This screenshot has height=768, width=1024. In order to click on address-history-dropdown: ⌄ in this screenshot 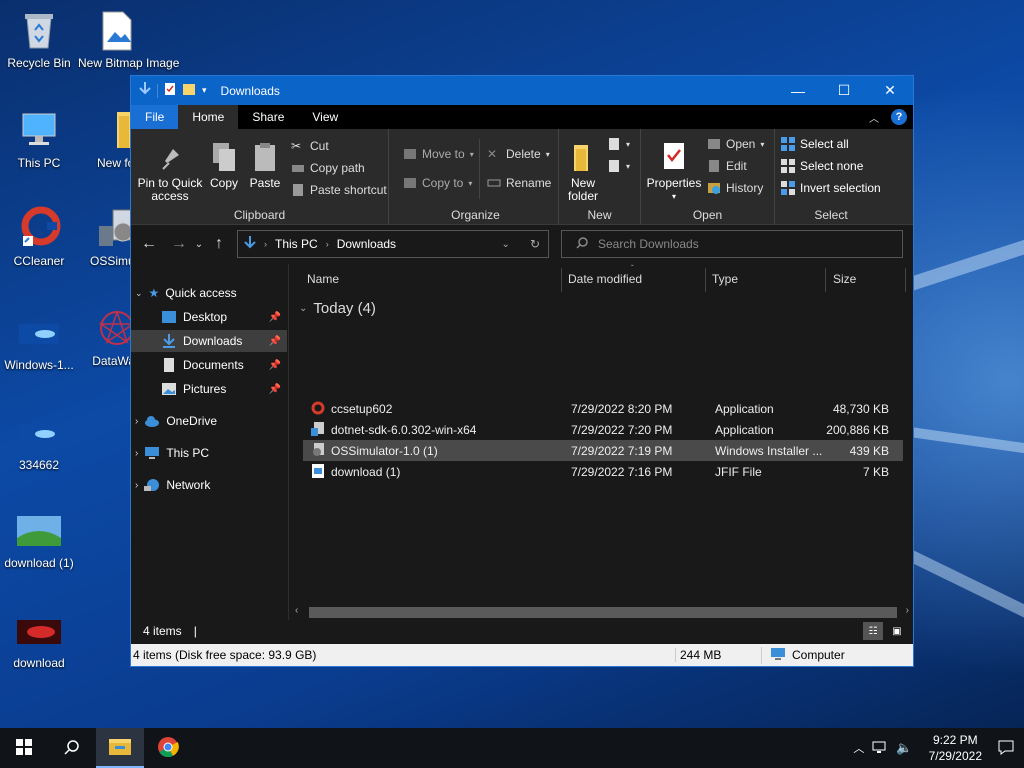, I will do `click(506, 244)`.